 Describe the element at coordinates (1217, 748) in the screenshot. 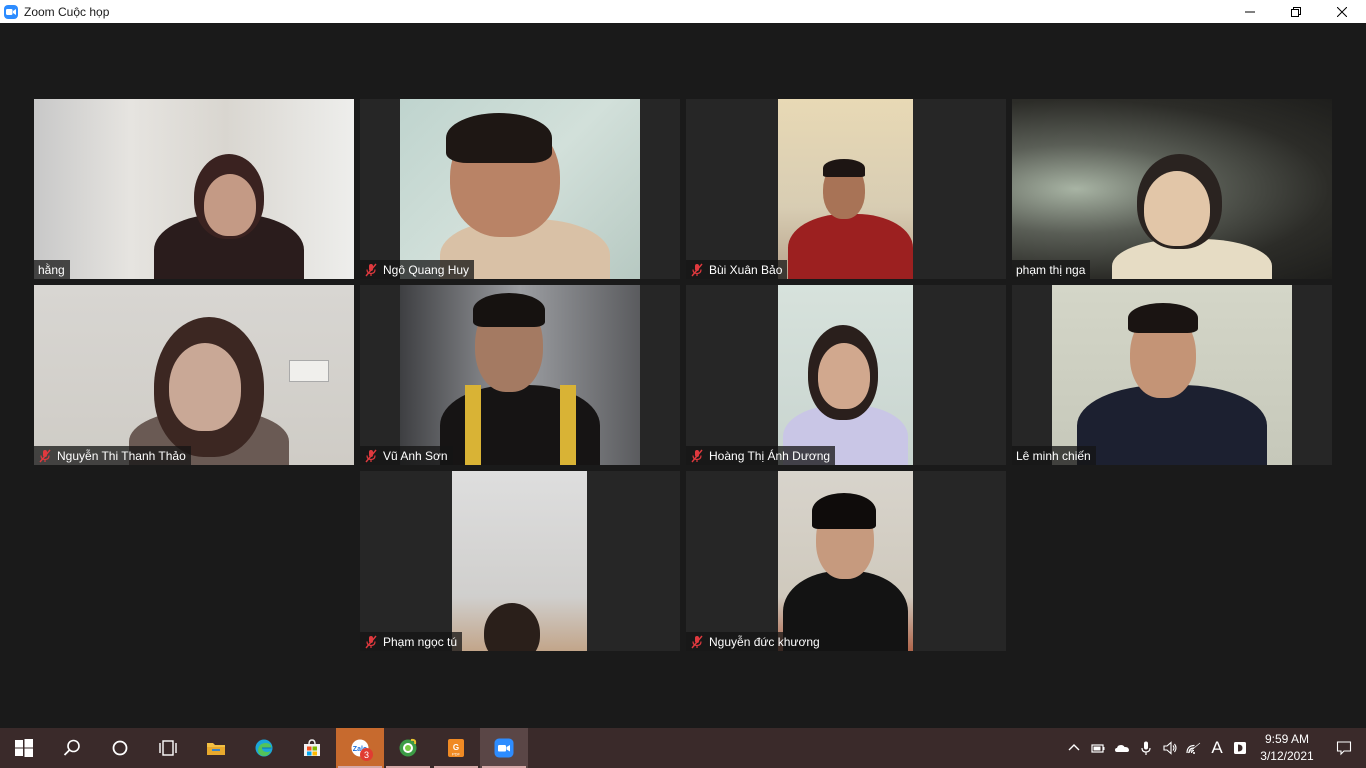

I see `input-indicator: A` at that location.